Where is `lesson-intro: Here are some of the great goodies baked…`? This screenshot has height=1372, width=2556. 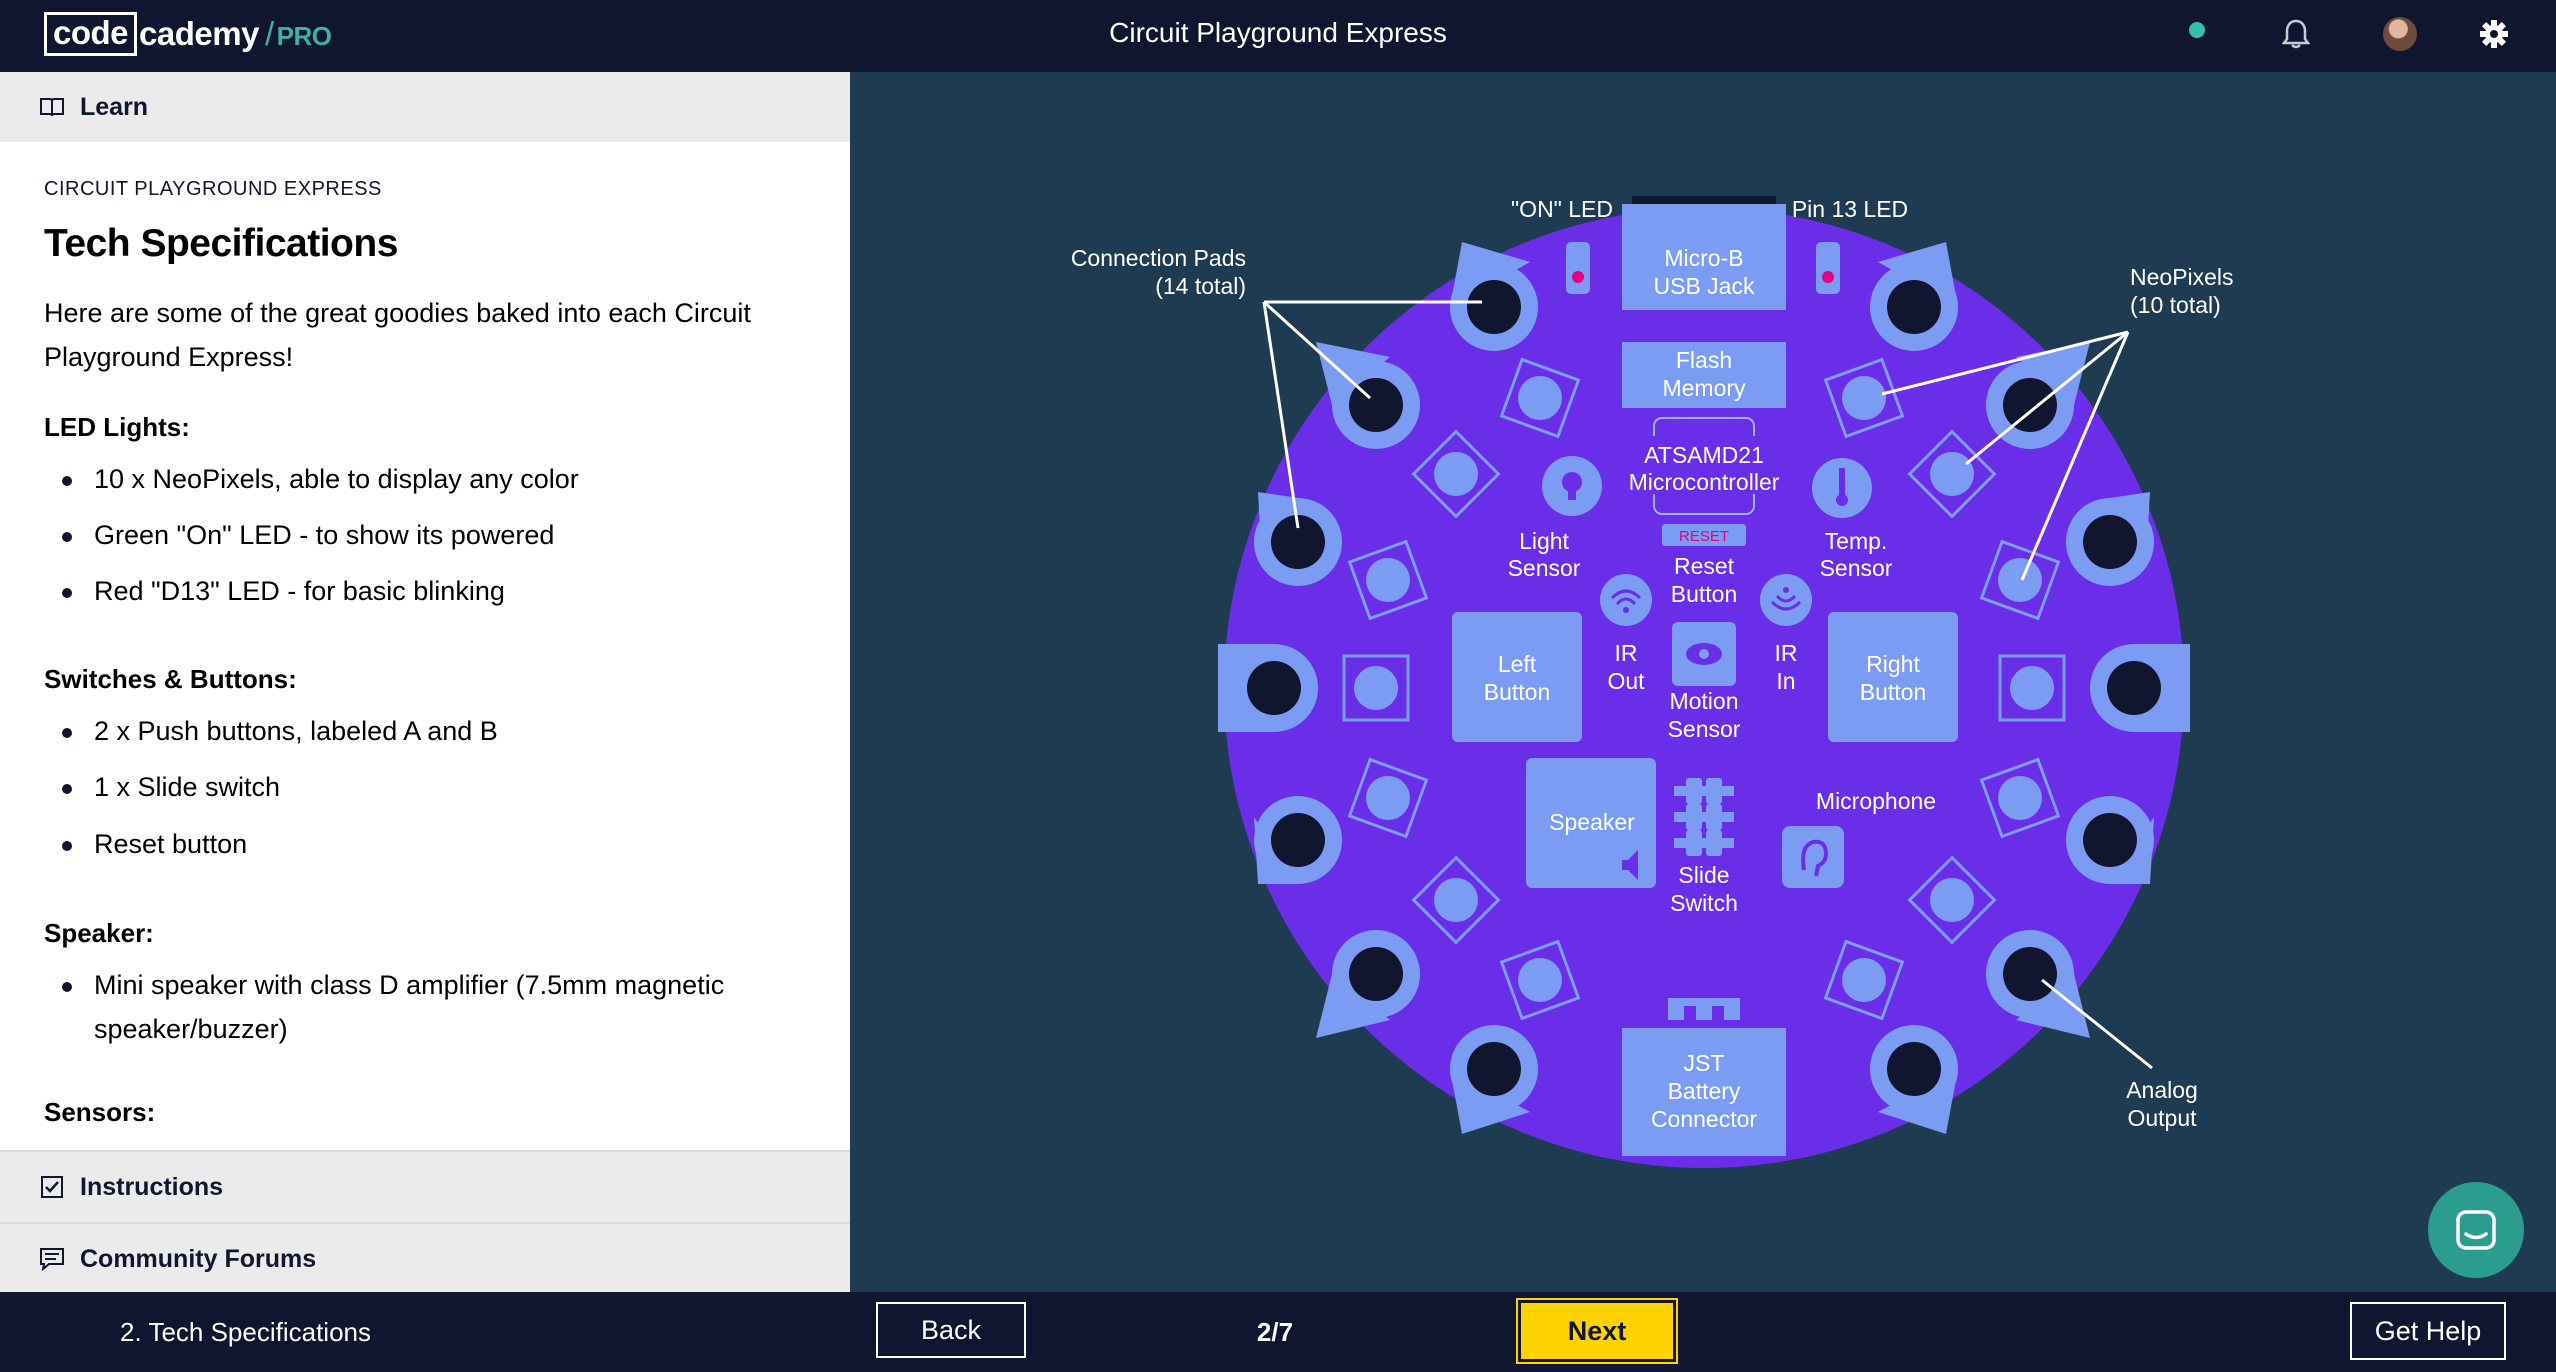 lesson-intro: Here are some of the great goodies baked… is located at coordinates (397, 335).